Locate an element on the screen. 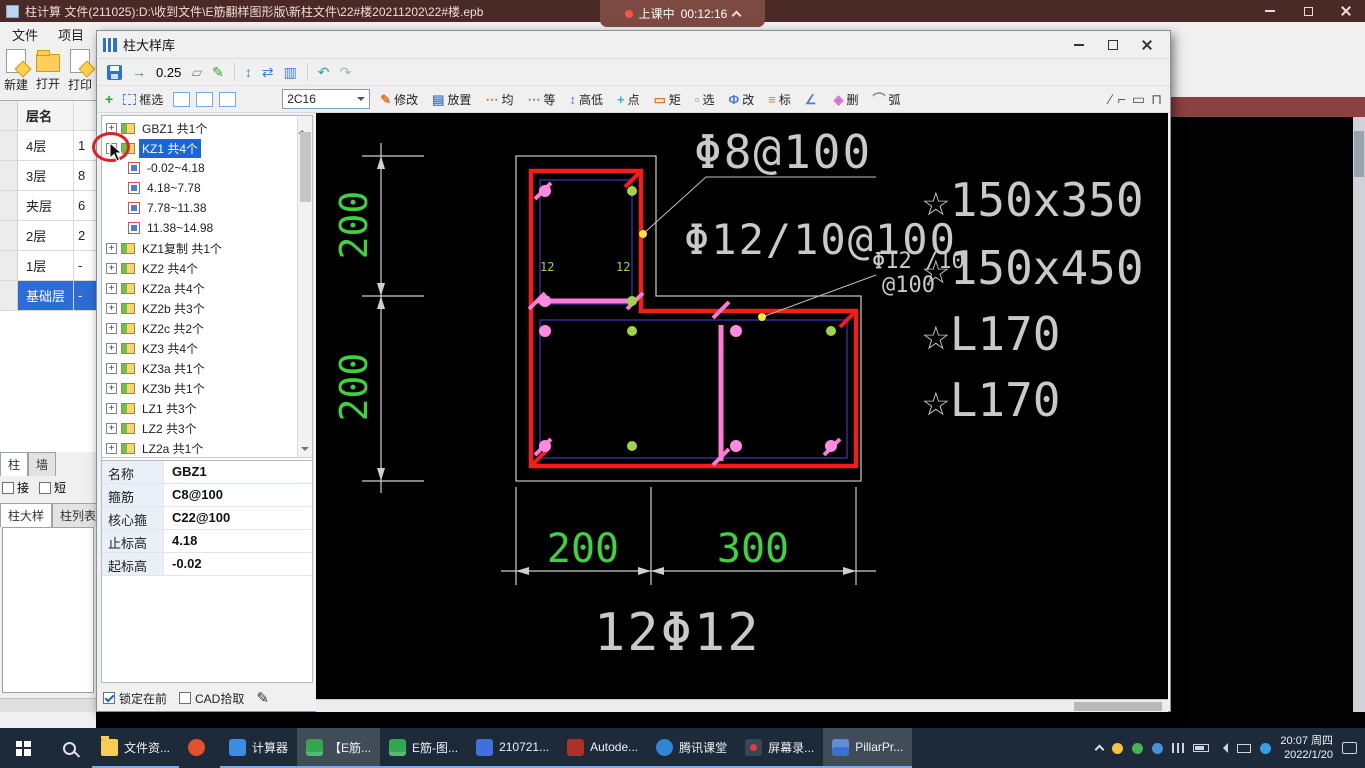 This screenshot has height=768, width=1365. tree-item: + KZ2c 共2个 is located at coordinates (207, 328).